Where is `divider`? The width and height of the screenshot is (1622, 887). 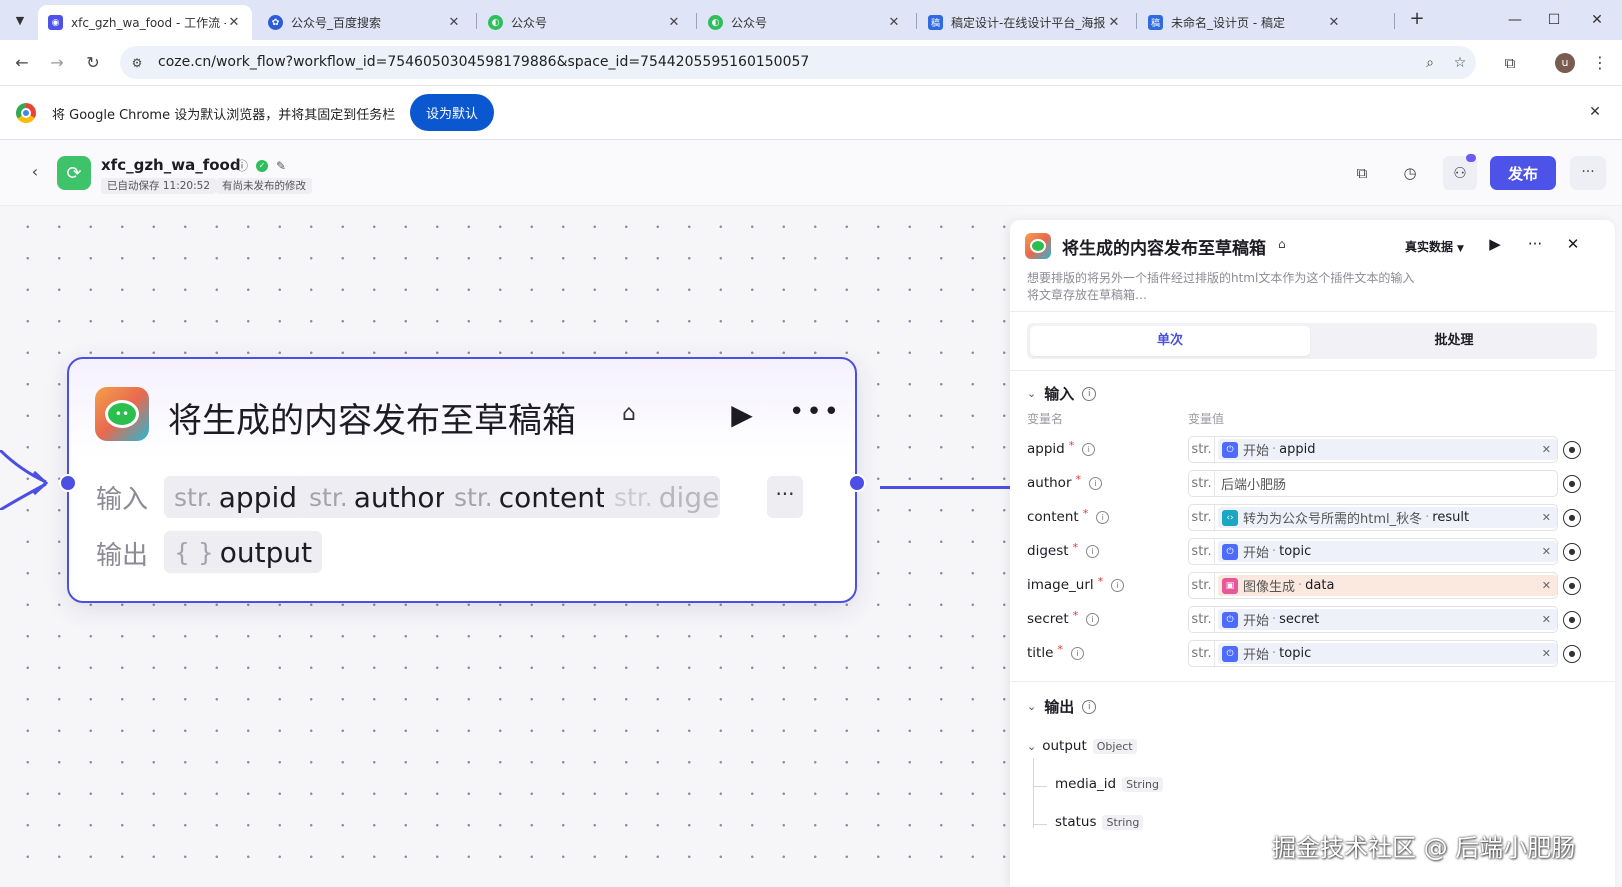 divider is located at coordinates (1312, 370).